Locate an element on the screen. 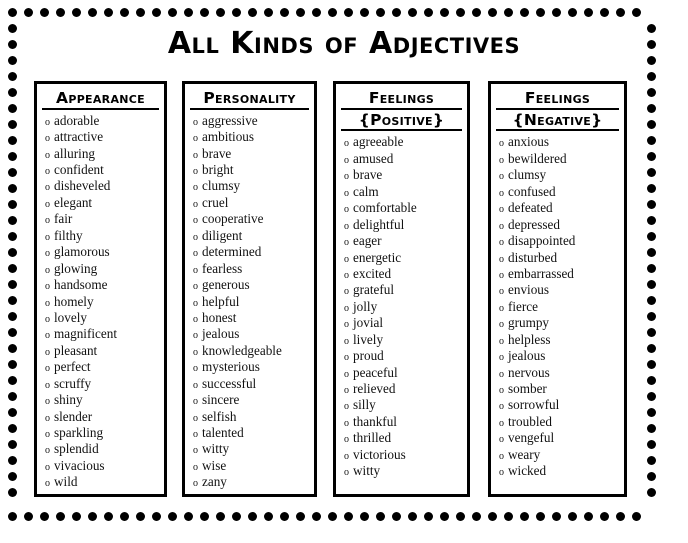 The width and height of the screenshot is (688, 543). word-list-item: o sorrowful is located at coordinates (557, 405).